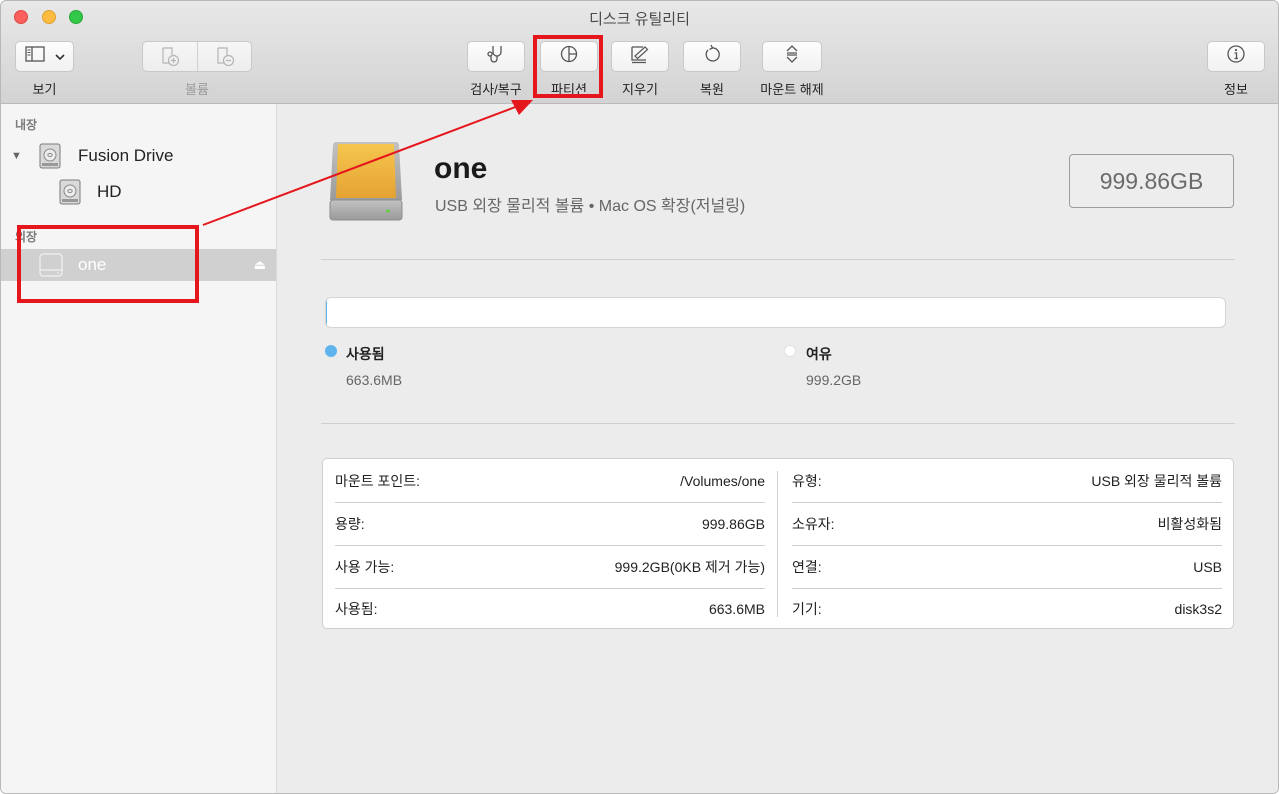  Describe the element at coordinates (496, 89) in the screenshot. I see `first-aid-label: 검사/복구` at that location.